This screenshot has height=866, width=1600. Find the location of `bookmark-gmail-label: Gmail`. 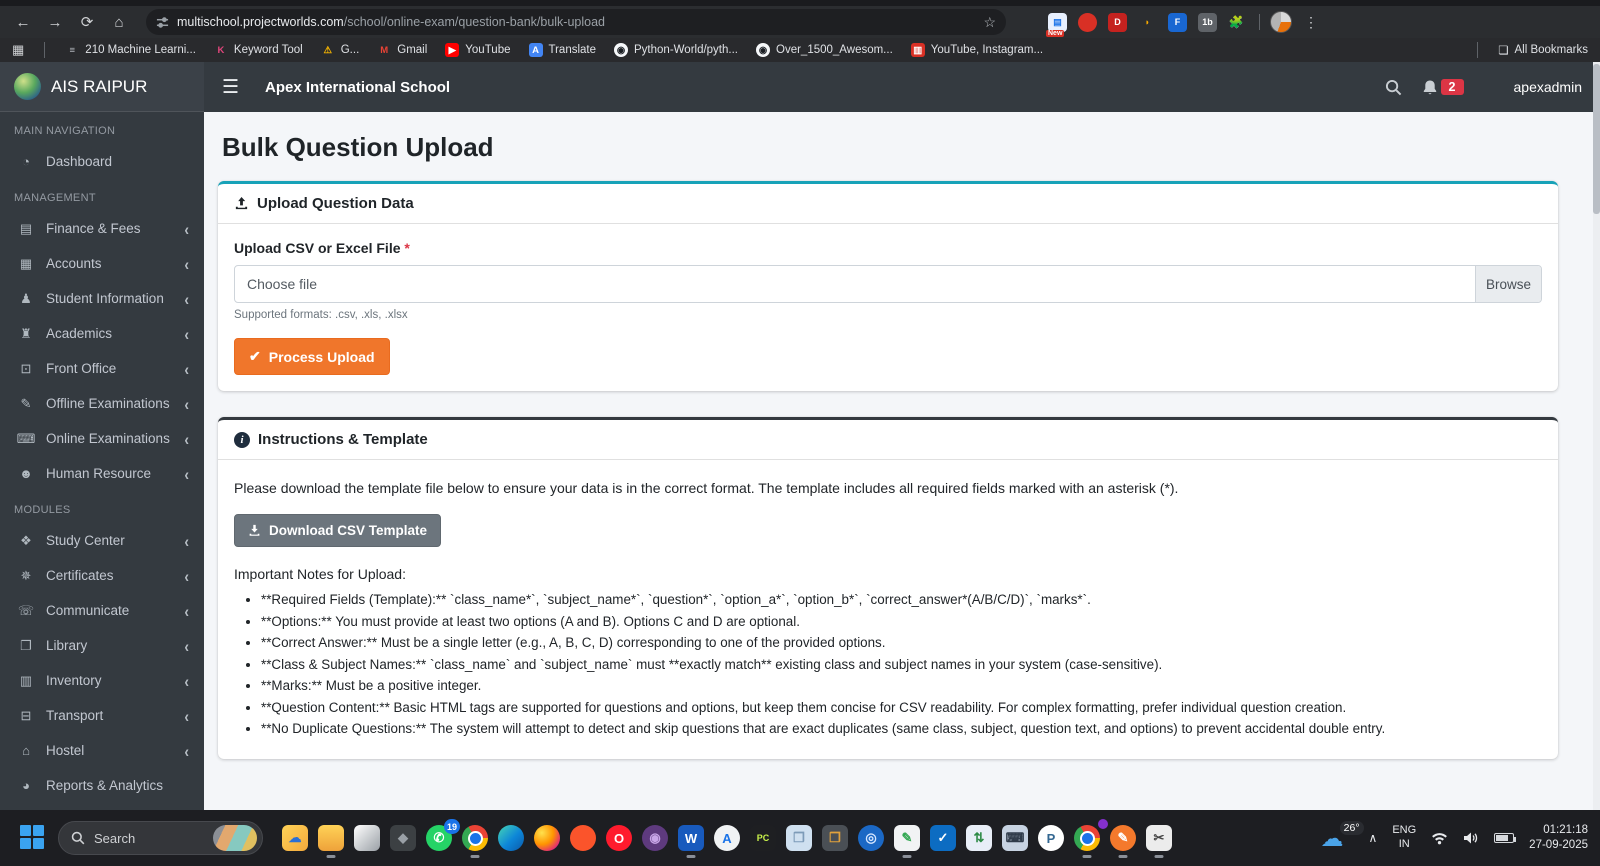

bookmark-gmail-label: Gmail is located at coordinates (412, 50).